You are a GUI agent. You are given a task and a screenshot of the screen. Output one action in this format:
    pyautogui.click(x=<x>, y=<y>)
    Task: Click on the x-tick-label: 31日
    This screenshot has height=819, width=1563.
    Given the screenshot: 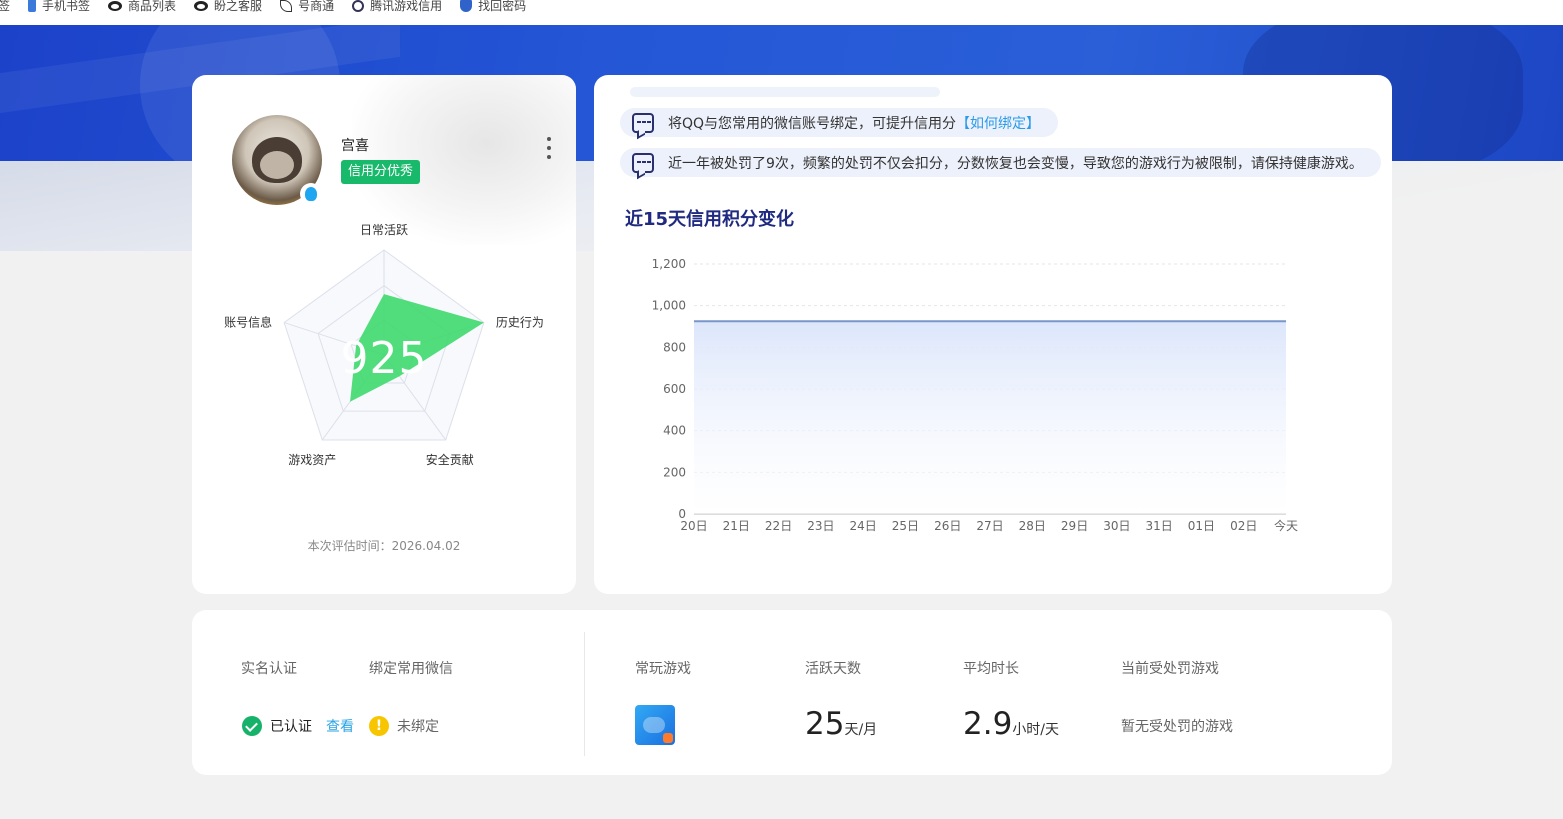 What is the action you would take?
    pyautogui.click(x=1159, y=526)
    